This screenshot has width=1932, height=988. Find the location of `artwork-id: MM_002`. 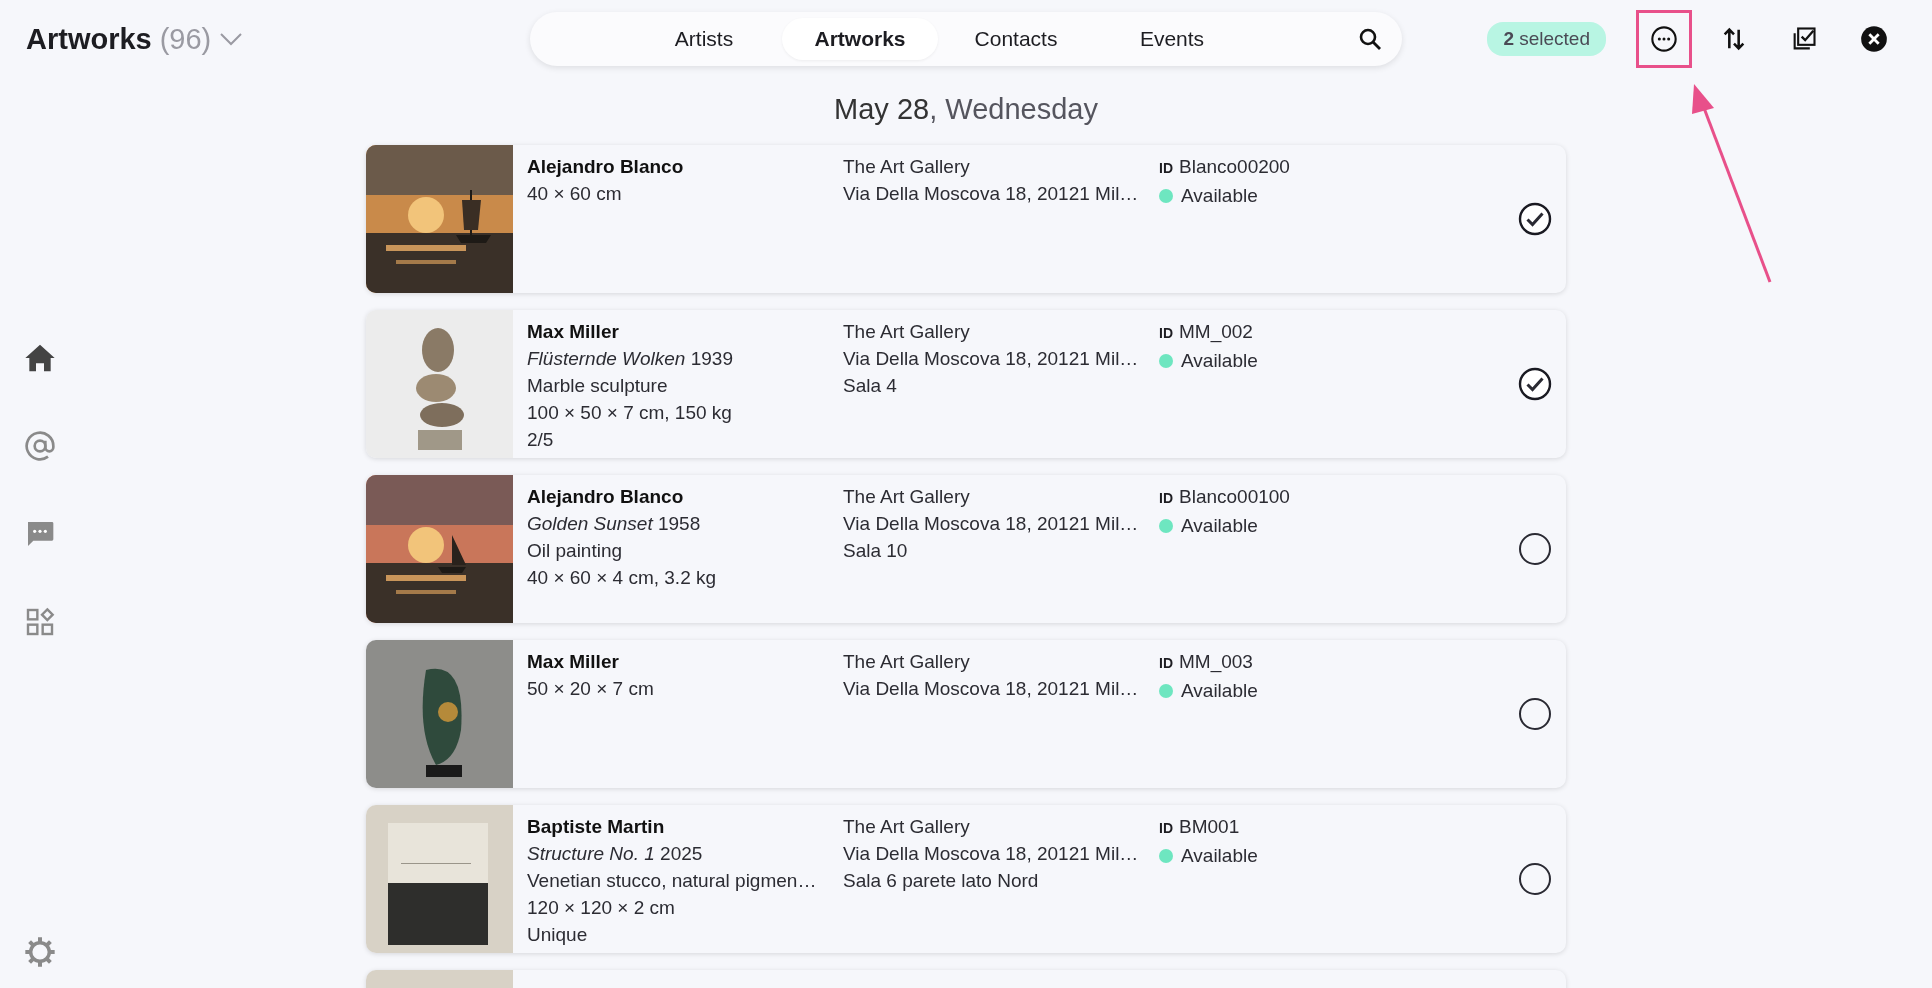

artwork-id: MM_002 is located at coordinates (1216, 332).